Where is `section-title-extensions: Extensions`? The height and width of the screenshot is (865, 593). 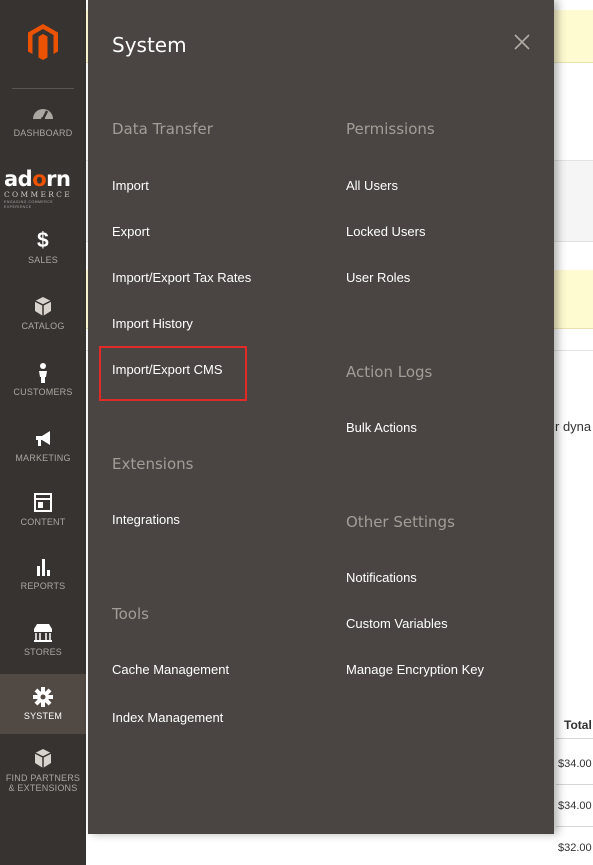 section-title-extensions: Extensions is located at coordinates (153, 464).